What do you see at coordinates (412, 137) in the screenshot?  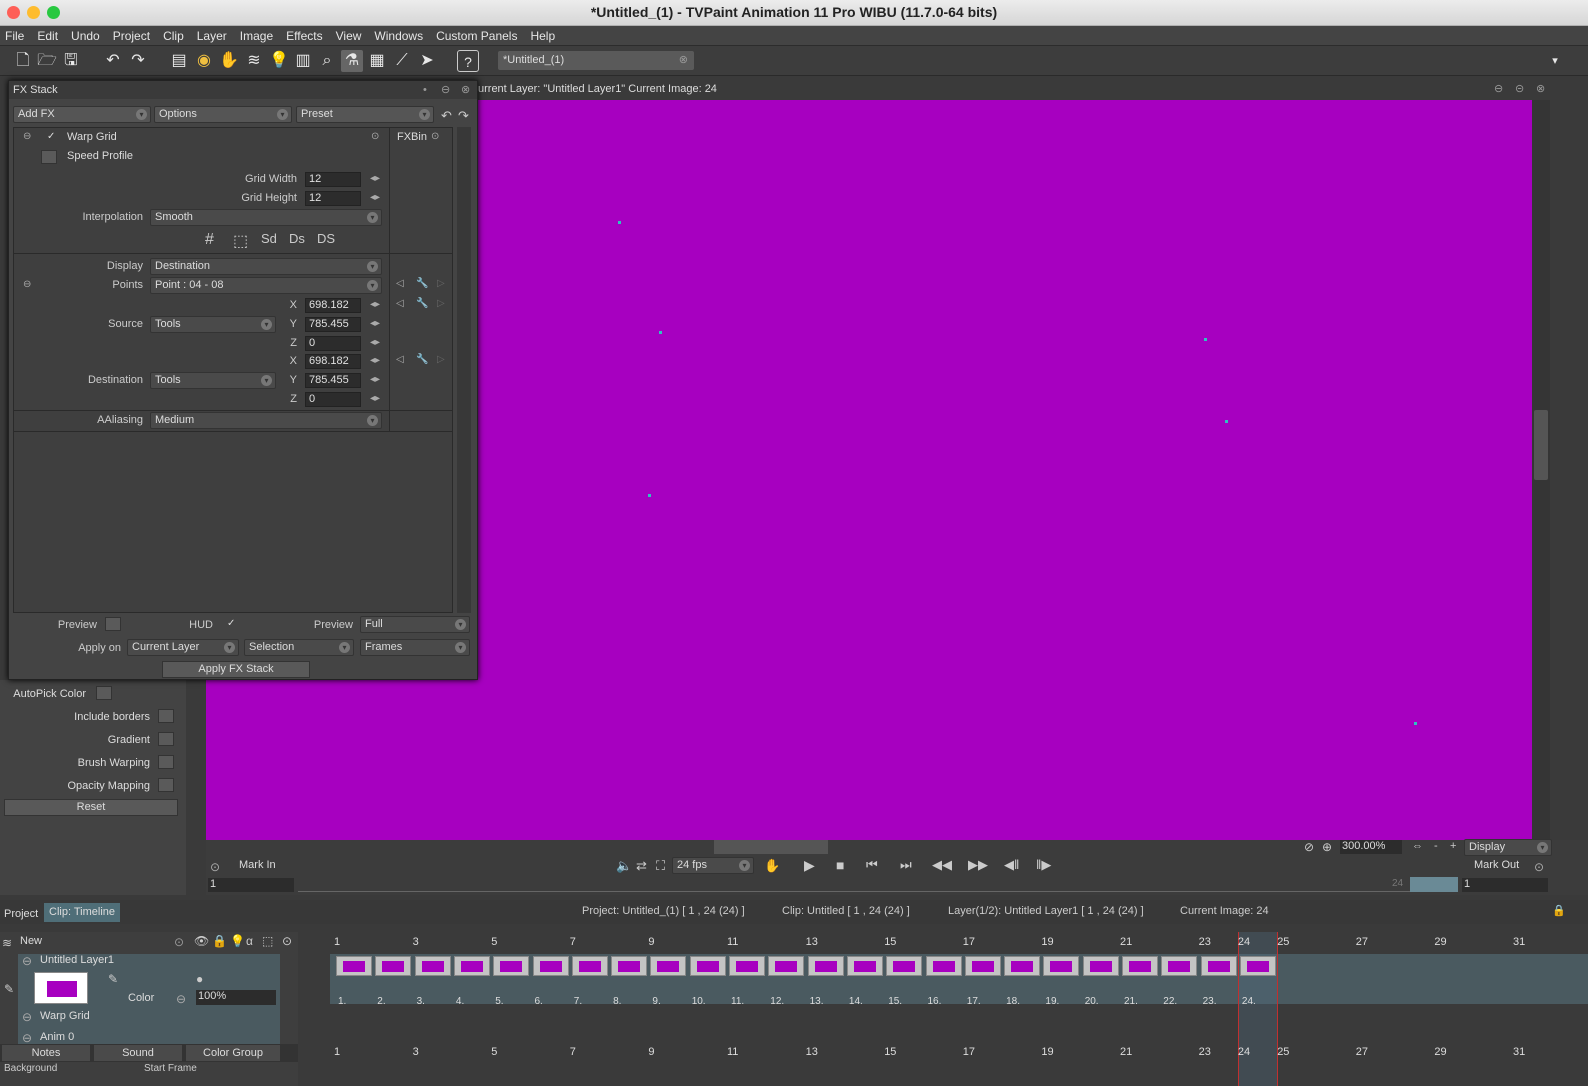 I see `fxbin-label: FXBin` at bounding box center [412, 137].